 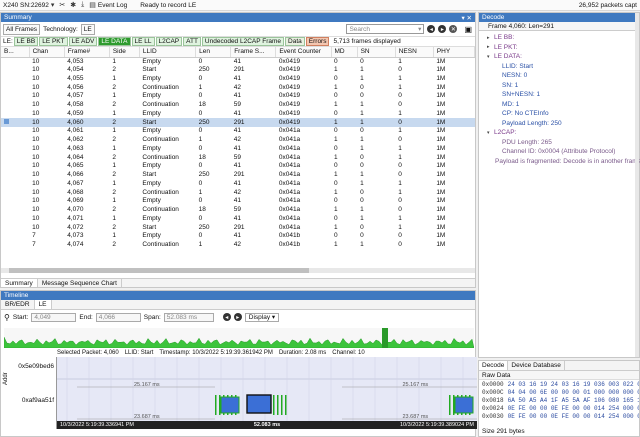 What do you see at coordinates (559, 76) in the screenshot?
I see `decode-tree-node: NESN: 0` at bounding box center [559, 76].